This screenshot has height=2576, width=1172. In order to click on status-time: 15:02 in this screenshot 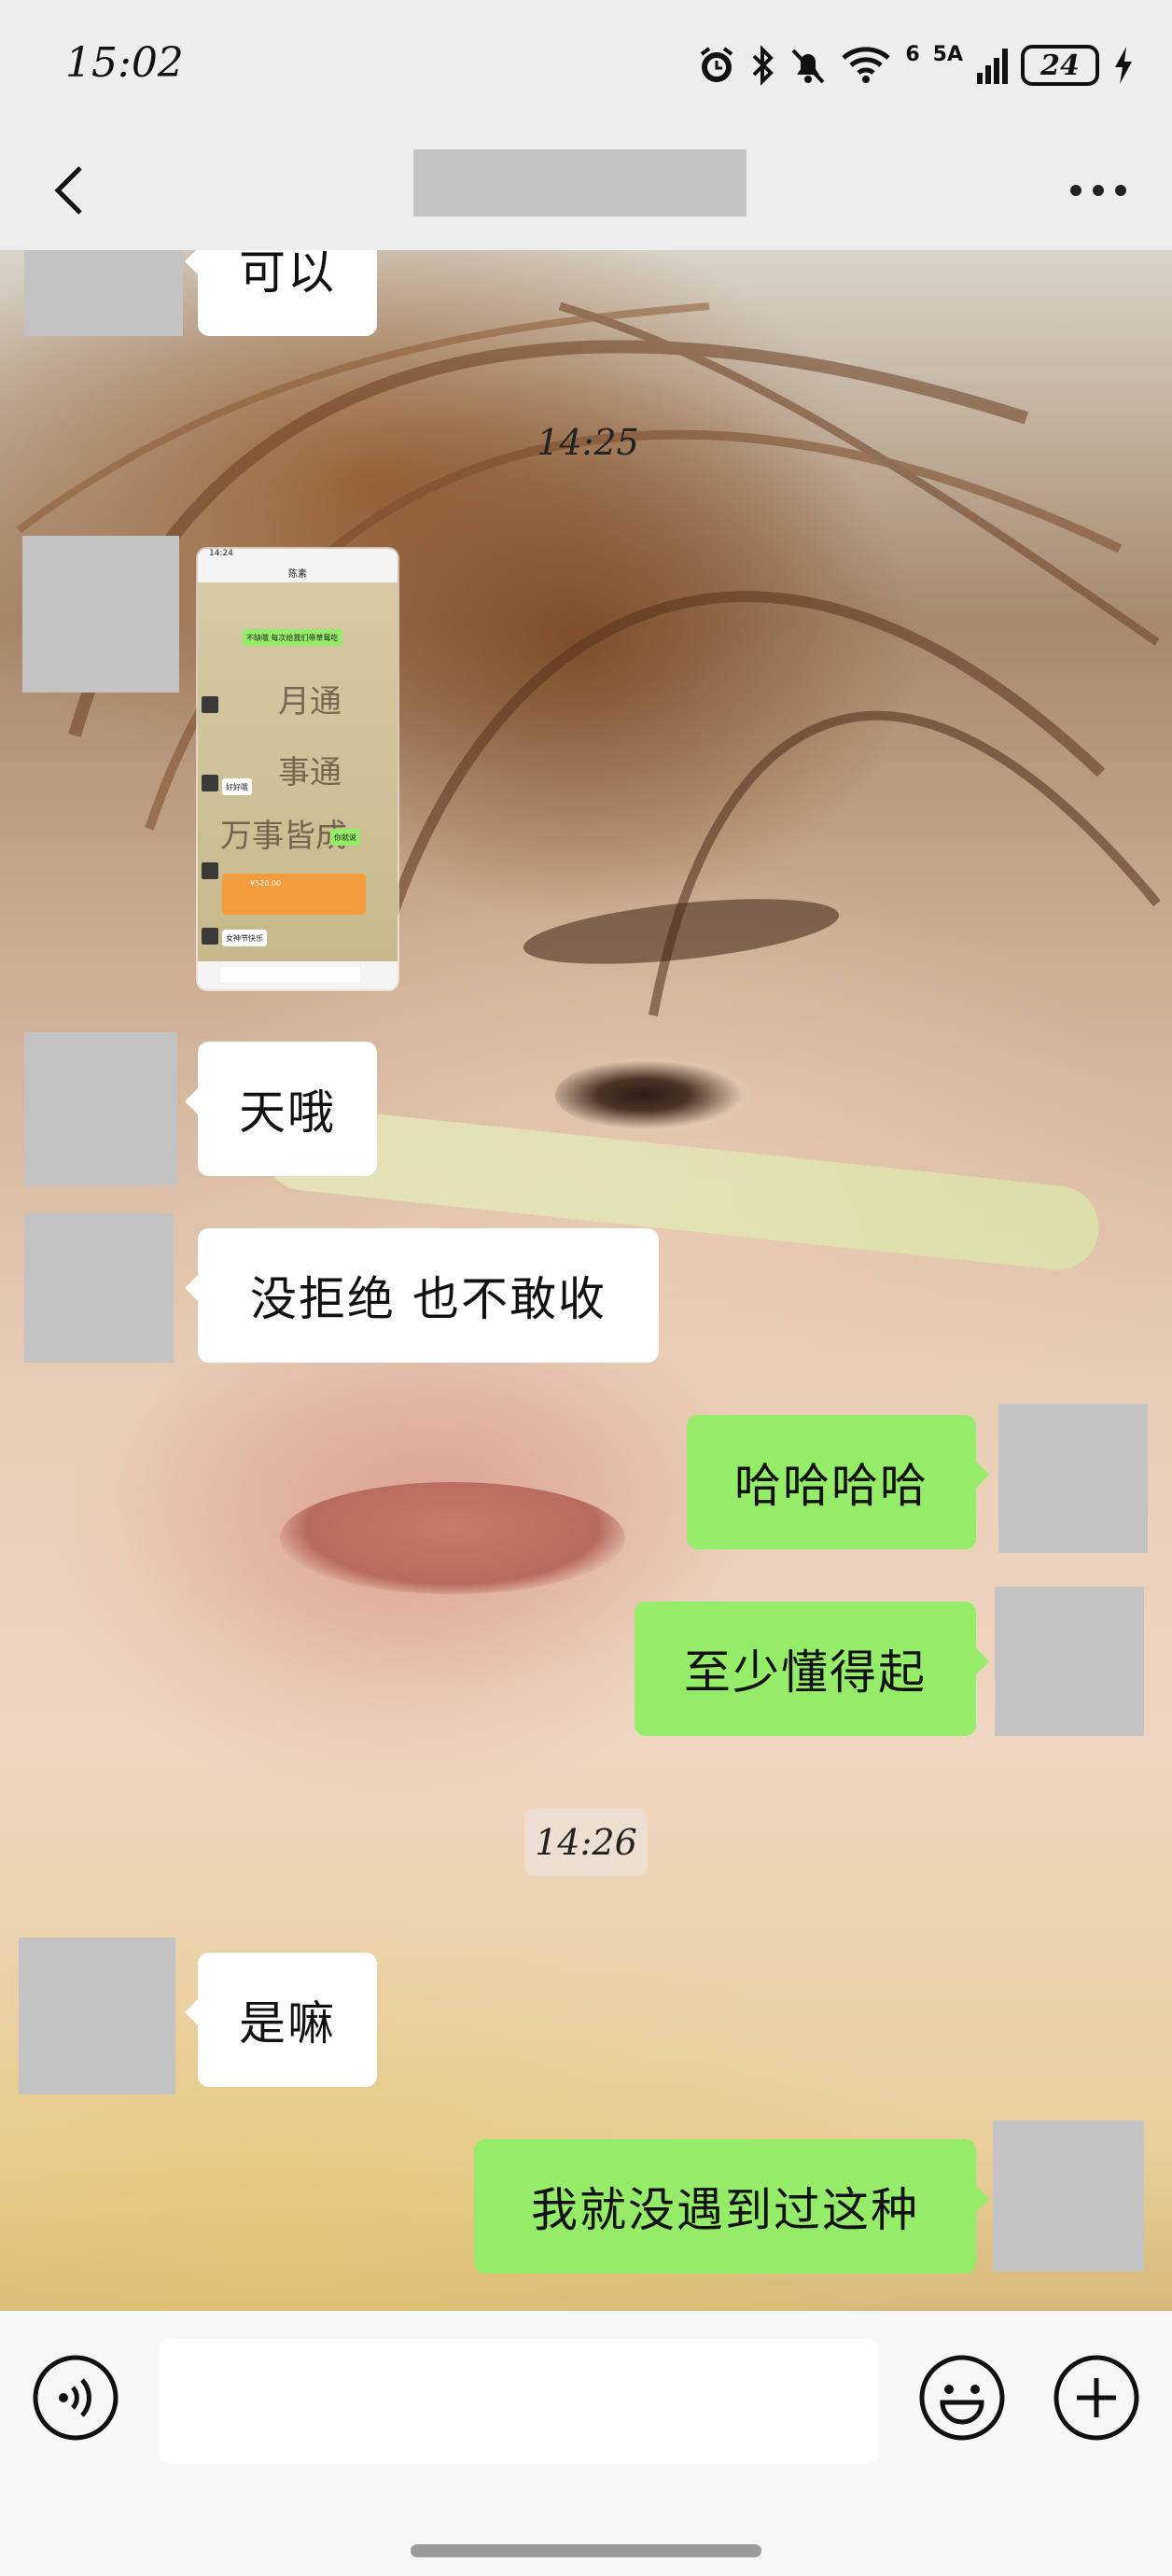, I will do `click(124, 63)`.